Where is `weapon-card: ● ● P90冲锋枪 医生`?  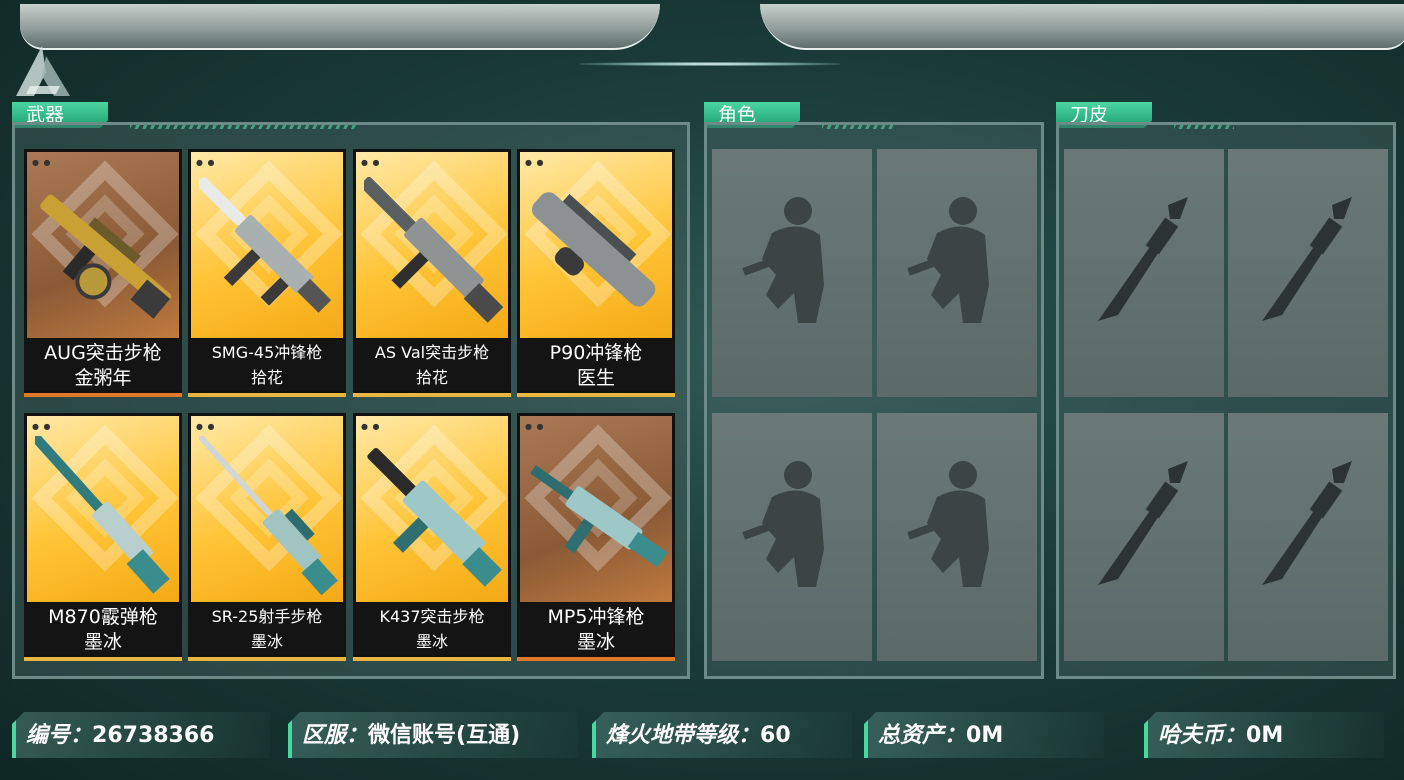 weapon-card: ● ● P90冲锋枪 医生 is located at coordinates (596, 273).